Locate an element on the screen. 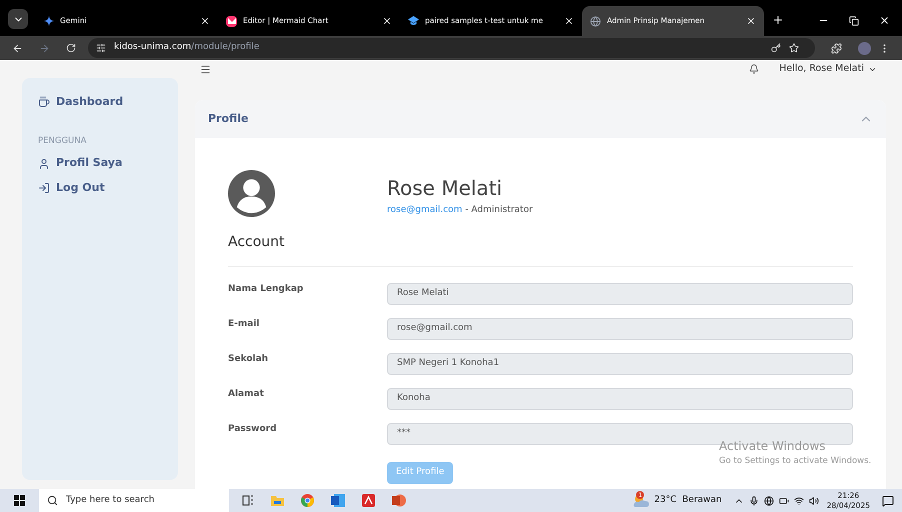  key-icon is located at coordinates (776, 48).